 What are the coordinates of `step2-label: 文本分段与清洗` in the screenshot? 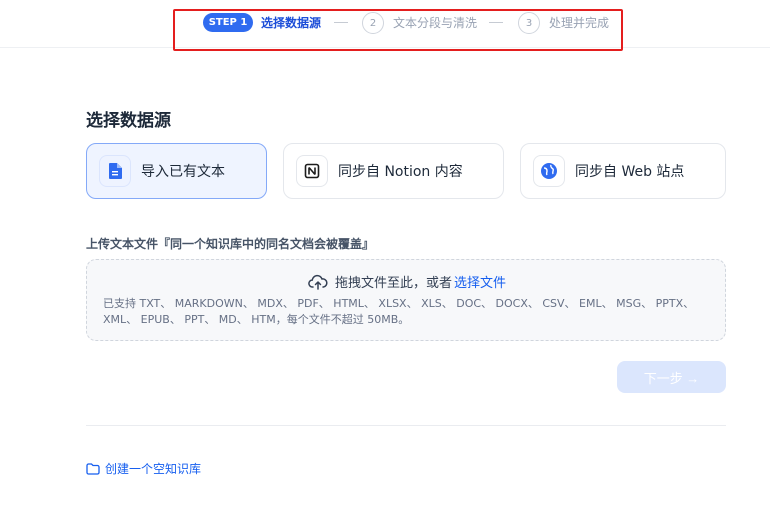 It's located at (435, 23).